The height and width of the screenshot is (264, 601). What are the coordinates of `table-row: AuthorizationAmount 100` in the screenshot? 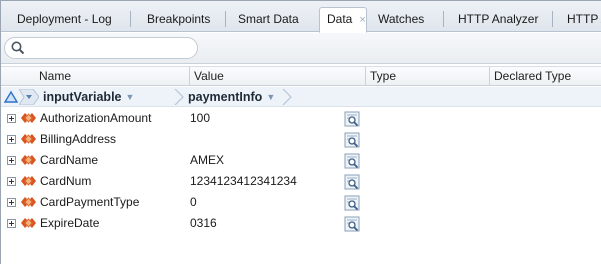 It's located at (301, 118).